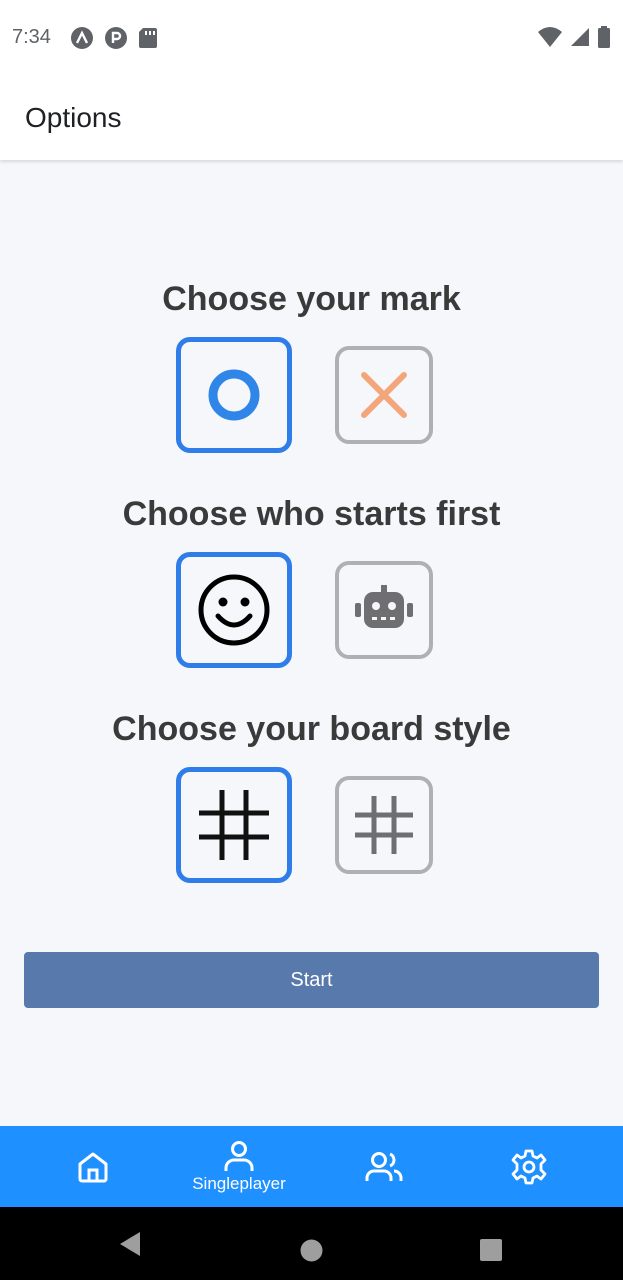  I want to click on recents-square-icon, so click(491, 1250).